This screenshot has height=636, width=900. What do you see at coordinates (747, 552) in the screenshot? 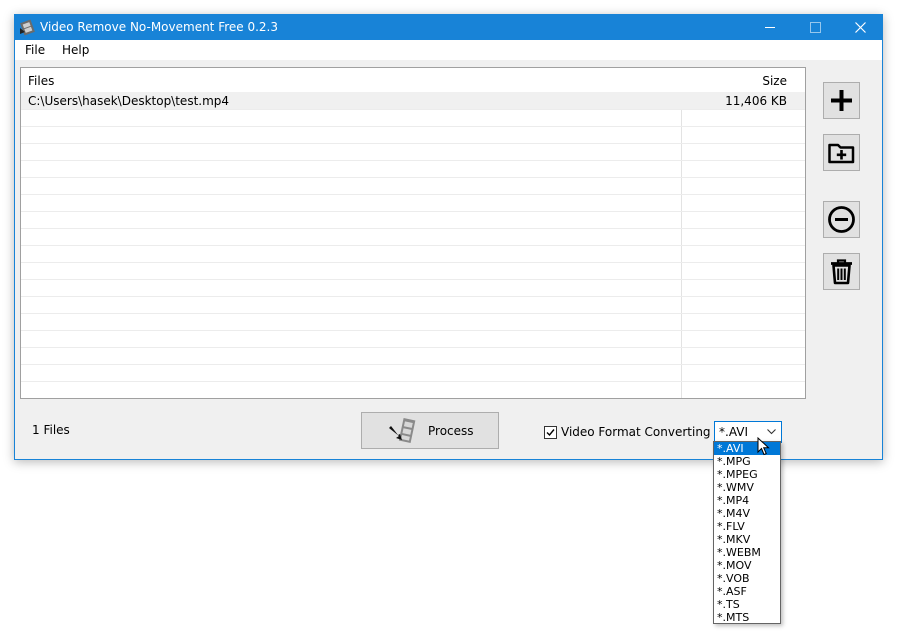
I see `format-option-webm: *.WEBM` at bounding box center [747, 552].